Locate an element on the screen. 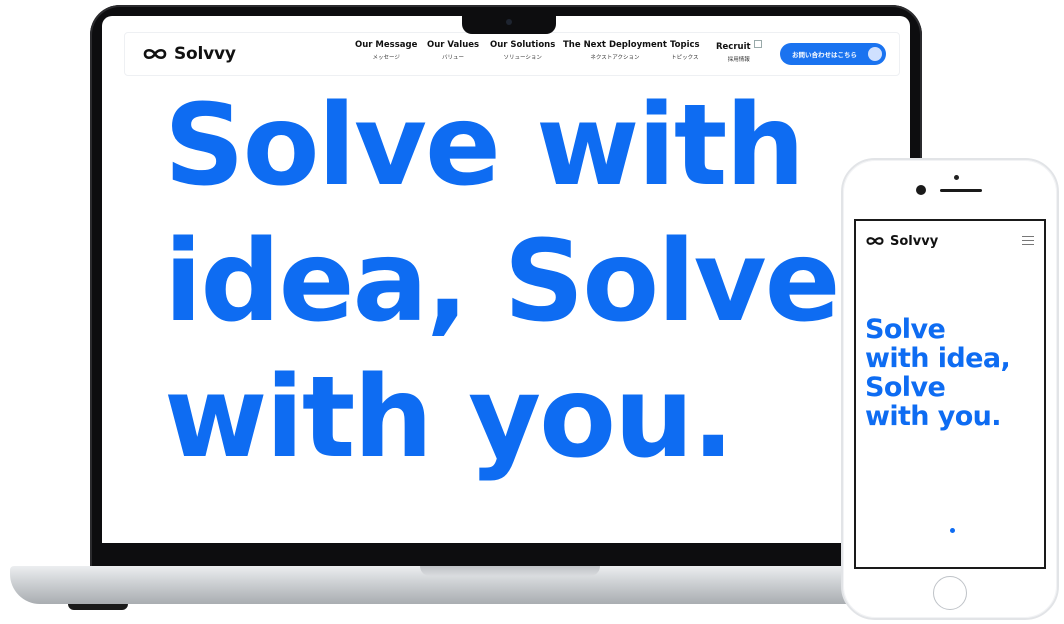 The width and height of the screenshot is (1064, 624). nav-topics: Topics トピックス is located at coordinates (685, 50).